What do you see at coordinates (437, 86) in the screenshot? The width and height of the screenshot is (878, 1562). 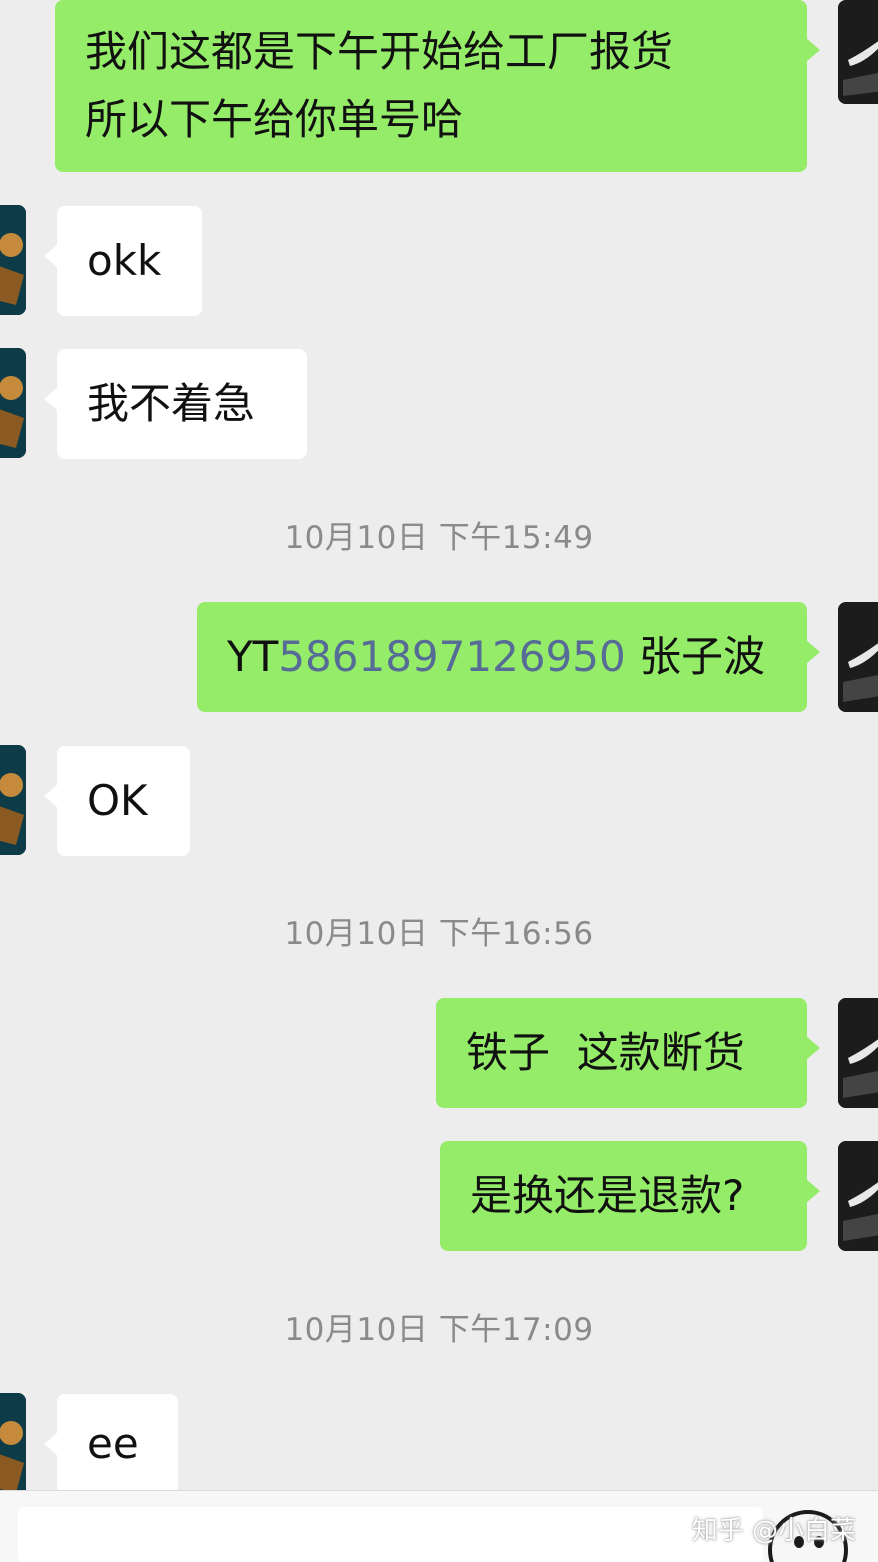 I see `message-bubble-mine: 我们这都是下午开始给工厂报货 所以下午给你单号哈` at bounding box center [437, 86].